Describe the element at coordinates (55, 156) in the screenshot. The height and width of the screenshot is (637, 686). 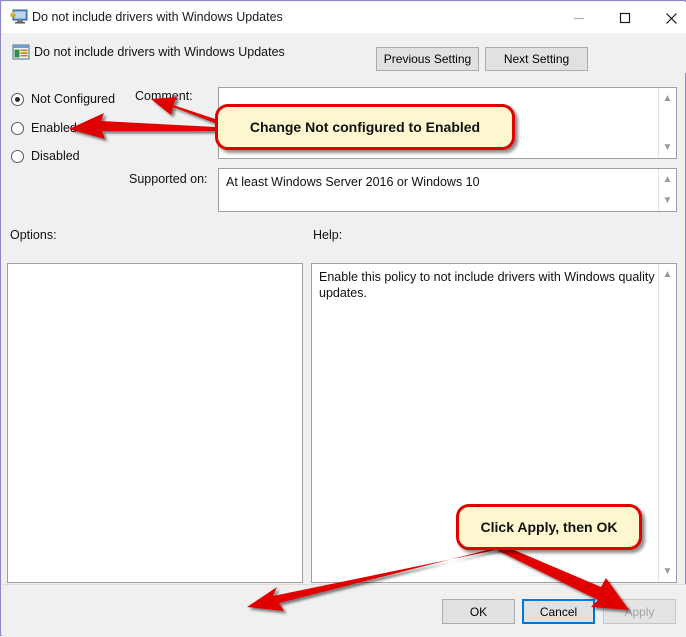
I see `radio-disabled-label: Disabled` at that location.